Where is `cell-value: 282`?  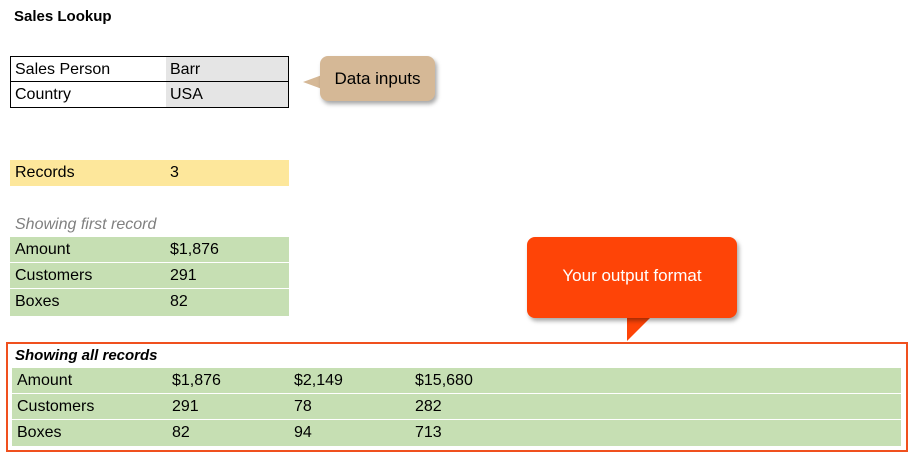 cell-value: 282 is located at coordinates (428, 407).